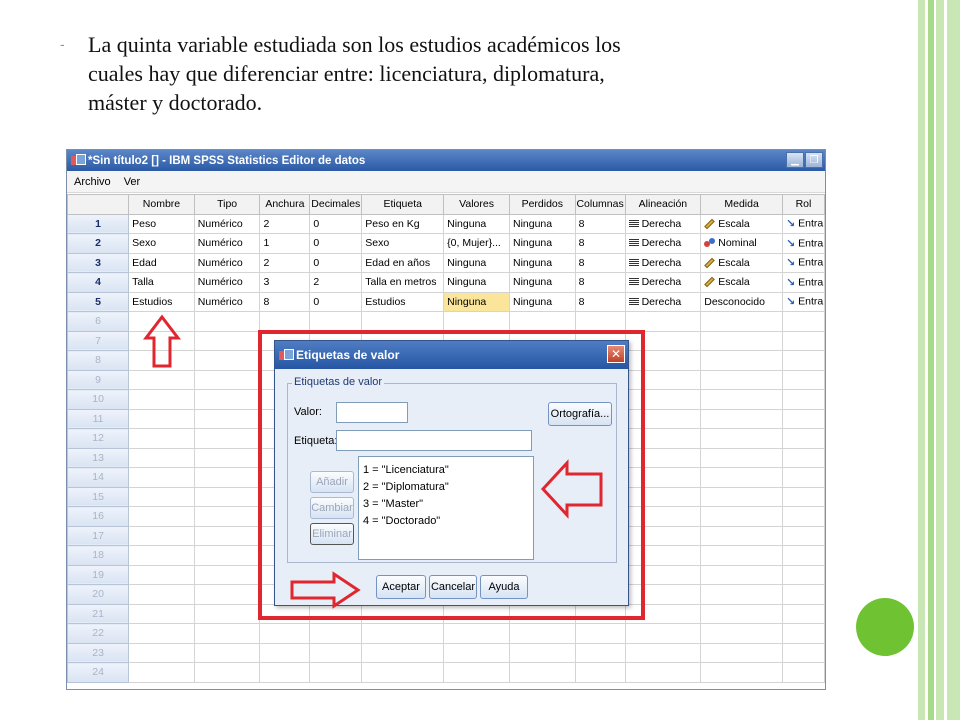 Image resolution: width=960 pixels, height=720 pixels. What do you see at coordinates (162, 341) in the screenshot?
I see `up-arrow-annotation` at bounding box center [162, 341].